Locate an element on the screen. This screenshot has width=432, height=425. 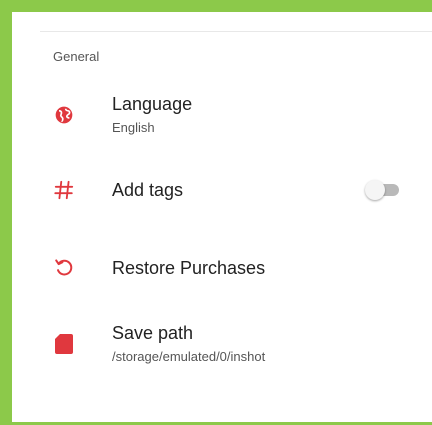
settings-item-add-tags: Add tags is located at coordinates (222, 190).